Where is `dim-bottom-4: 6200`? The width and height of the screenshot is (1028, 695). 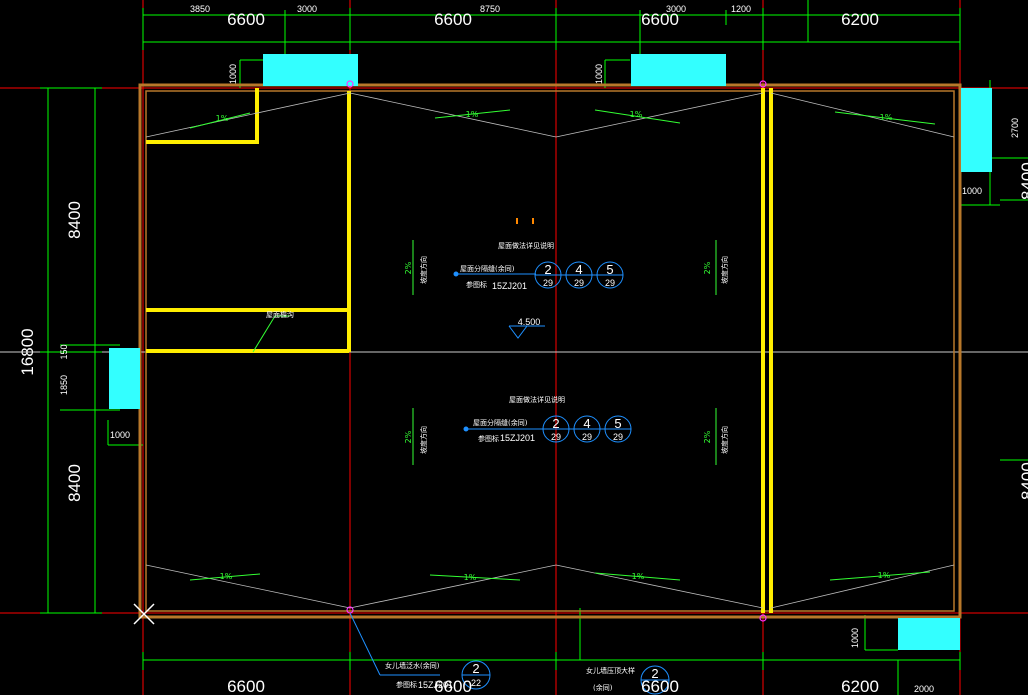
dim-bottom-4: 6200 is located at coordinates (860, 686).